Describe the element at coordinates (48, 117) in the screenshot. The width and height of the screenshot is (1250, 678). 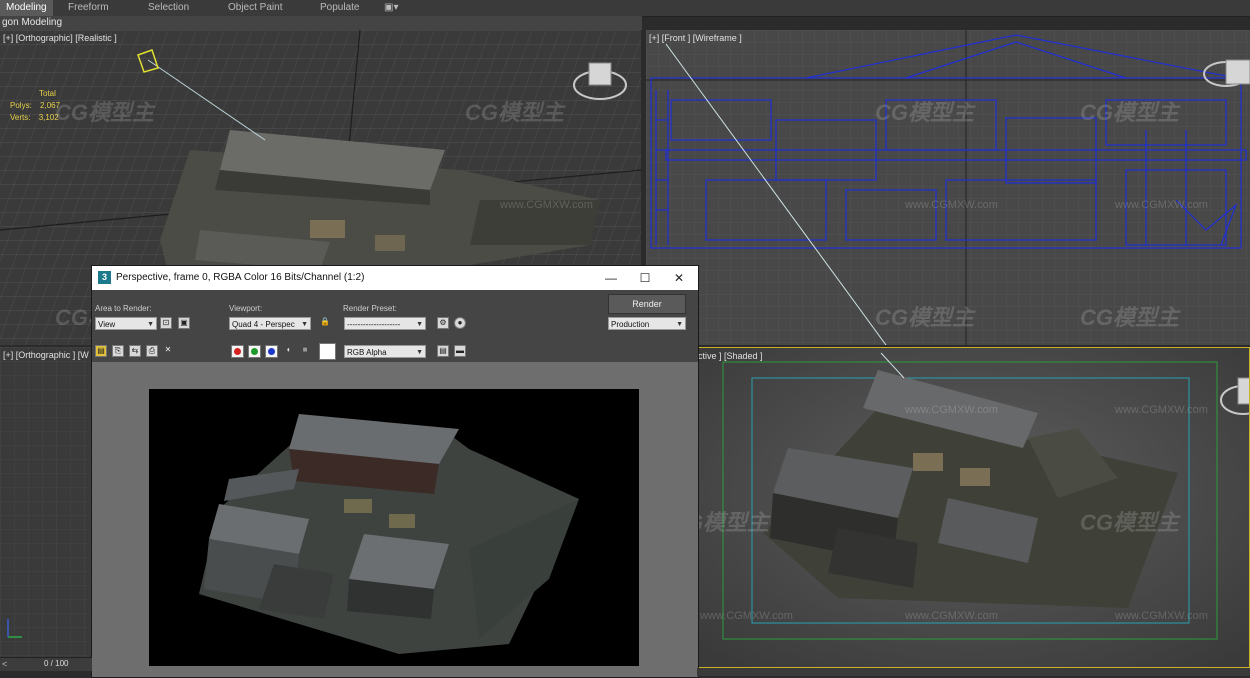
I see `stats-verts-value: 3,102` at that location.